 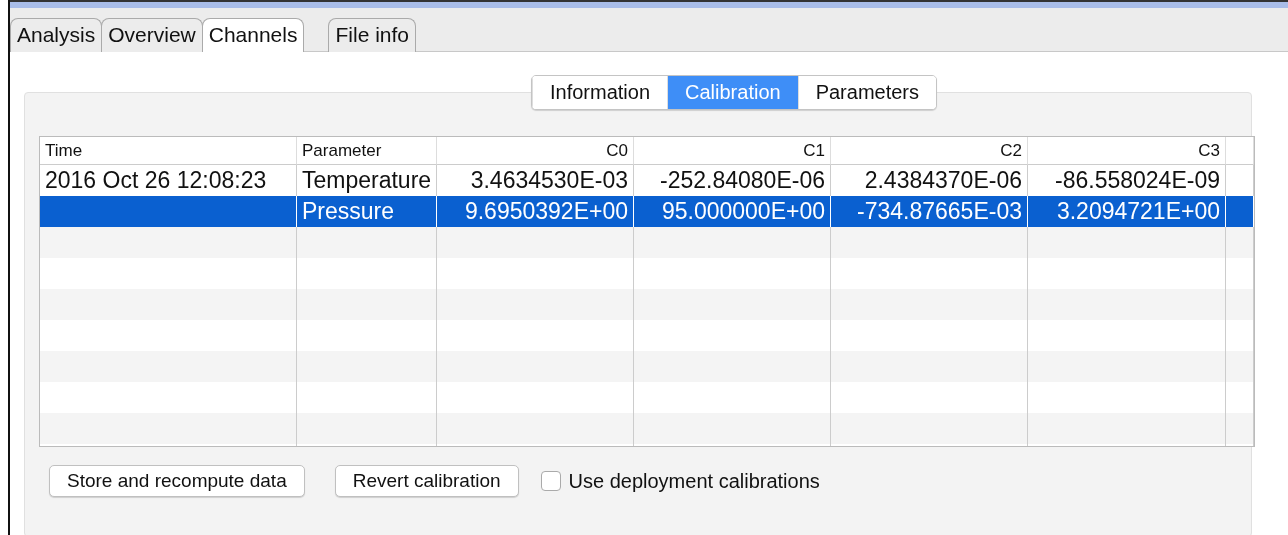 What do you see at coordinates (372, 35) in the screenshot?
I see `tab: File info` at bounding box center [372, 35].